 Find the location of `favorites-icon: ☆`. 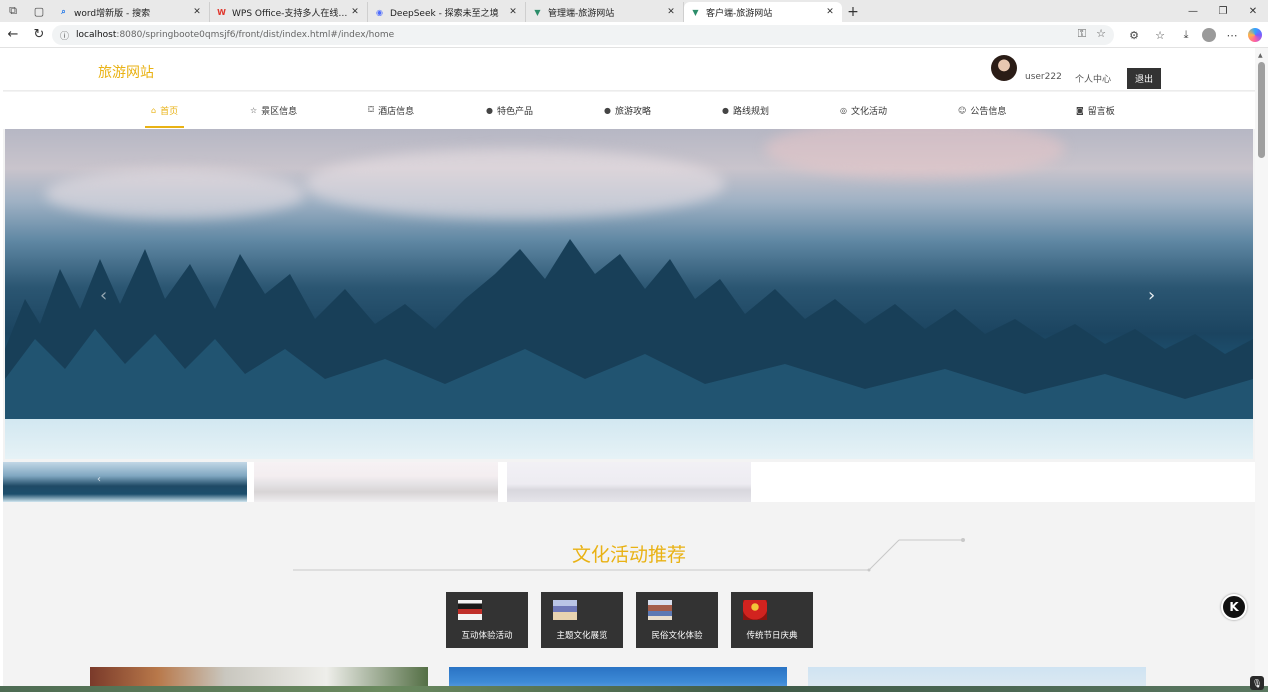

favorites-icon: ☆ is located at coordinates (1160, 35).